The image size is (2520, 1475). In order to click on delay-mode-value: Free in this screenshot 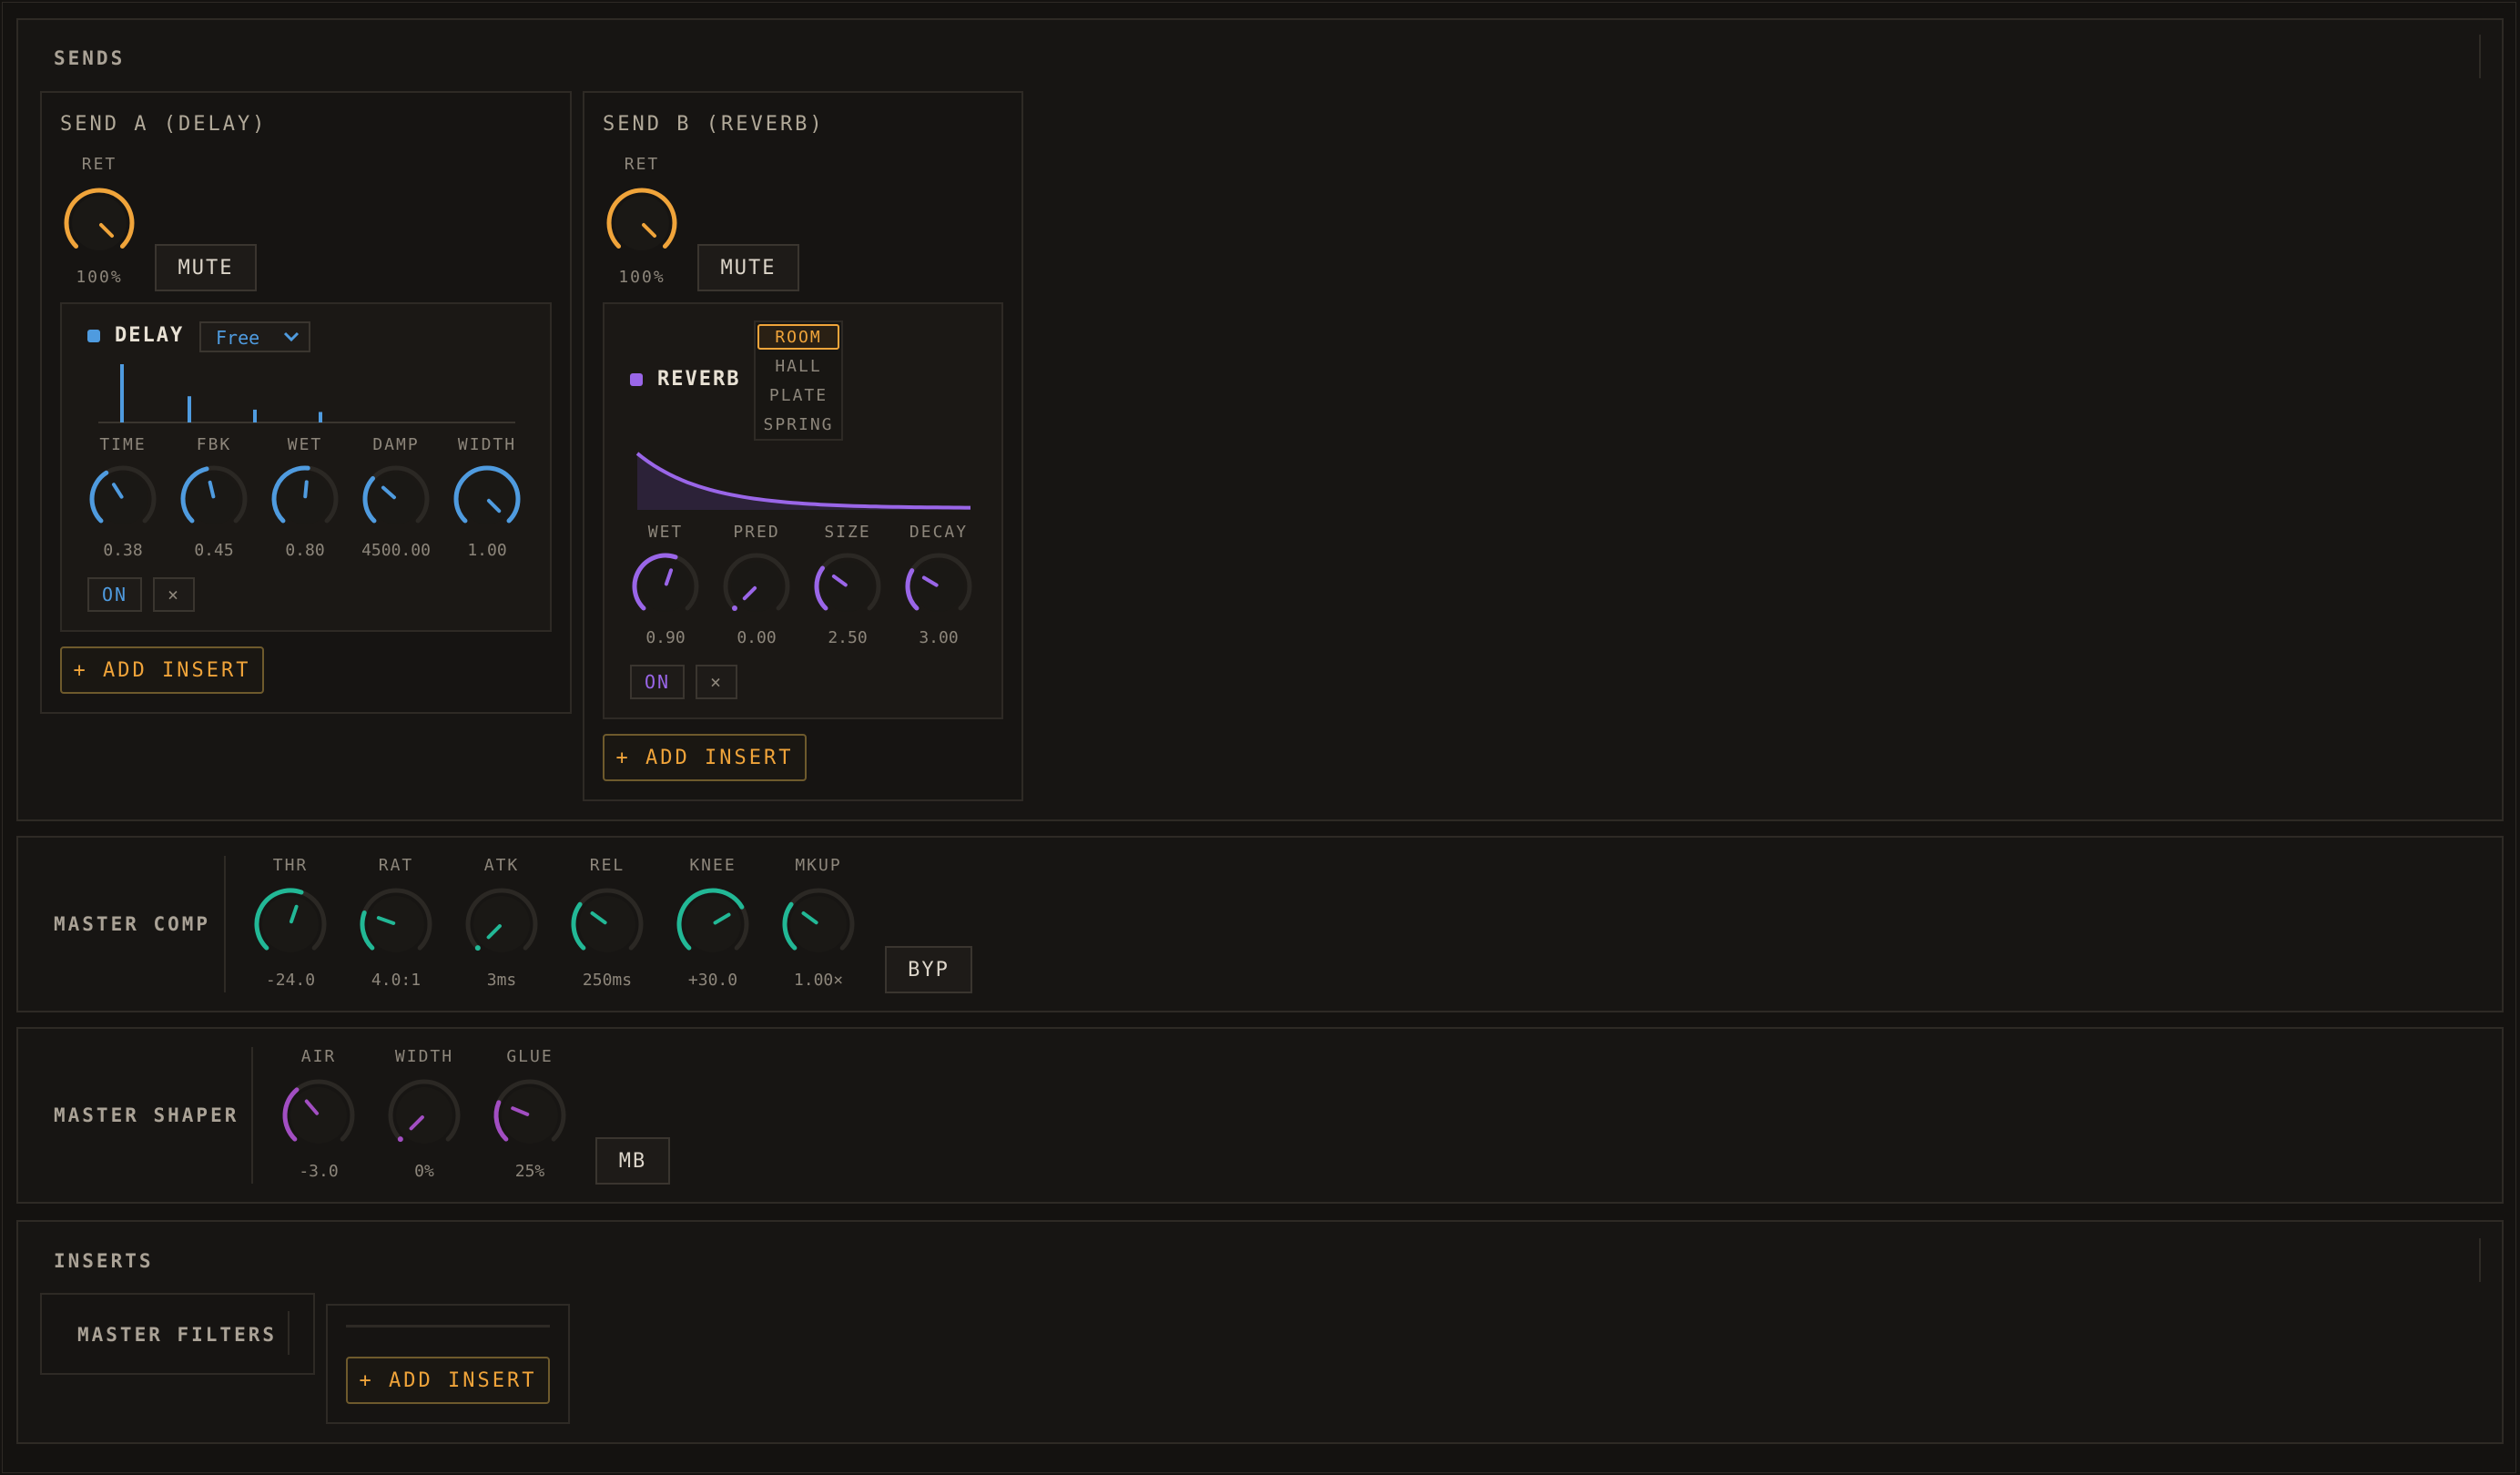, I will do `click(238, 338)`.